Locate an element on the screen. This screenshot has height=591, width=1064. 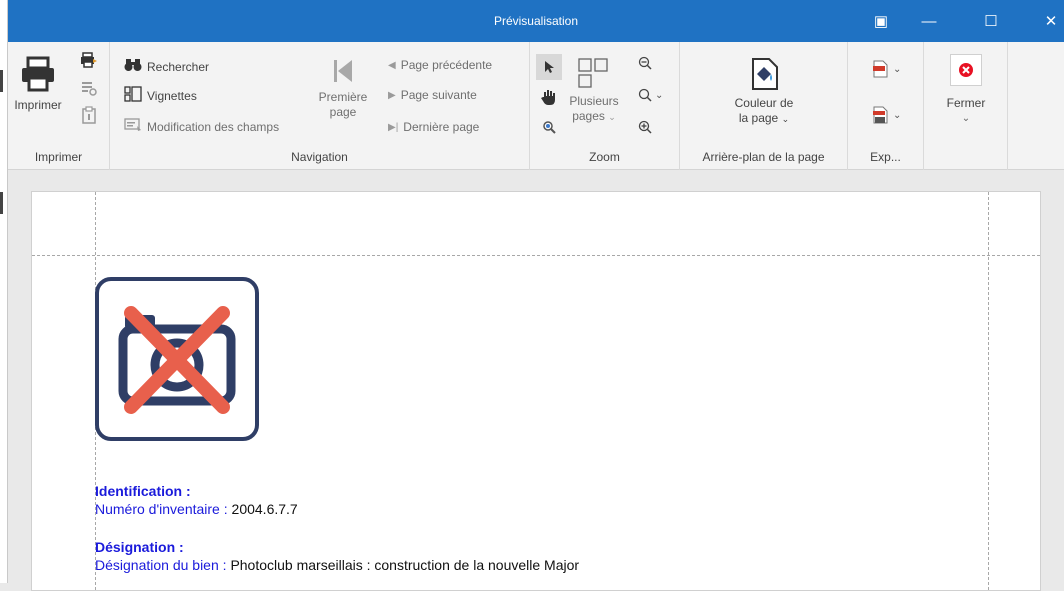
inventory-number-row: Numéro d'inventaire : 2004.6.7.7 is located at coordinates (196, 509).